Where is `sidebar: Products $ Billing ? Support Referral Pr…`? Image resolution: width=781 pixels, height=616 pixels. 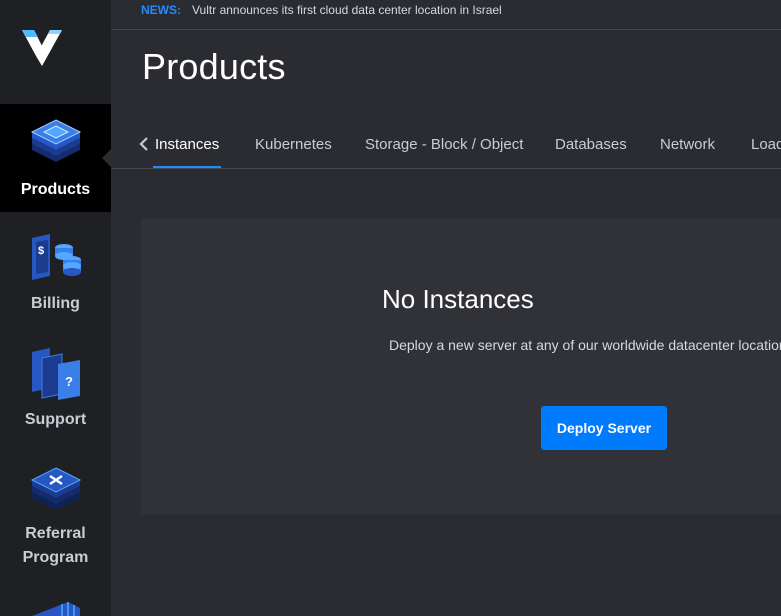 sidebar: Products $ Billing ? Support Referral Pr… is located at coordinates (55, 308).